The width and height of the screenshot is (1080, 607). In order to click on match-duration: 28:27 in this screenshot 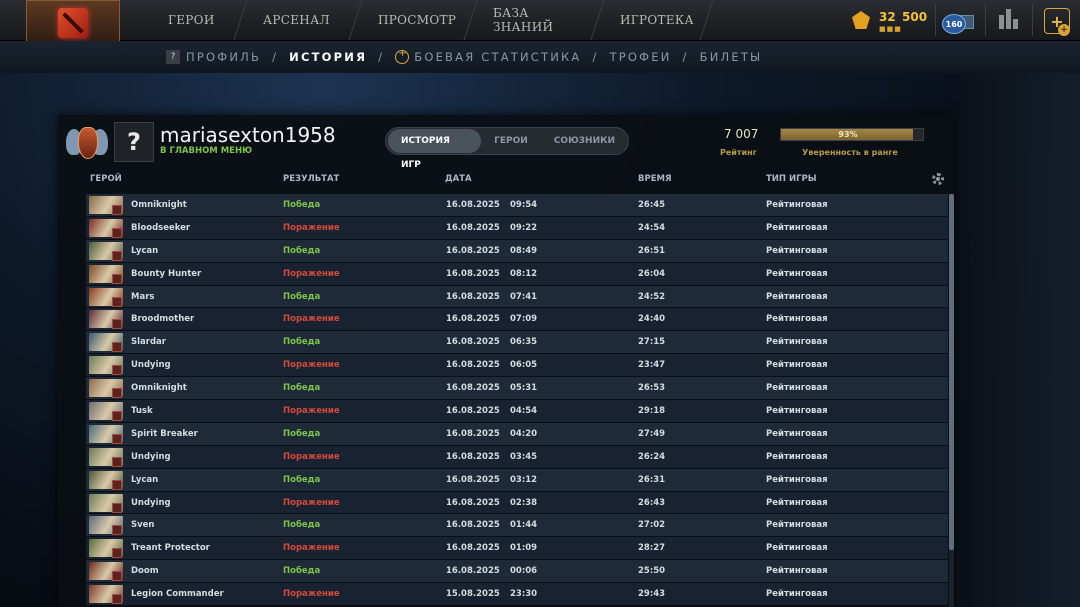, I will do `click(652, 548)`.